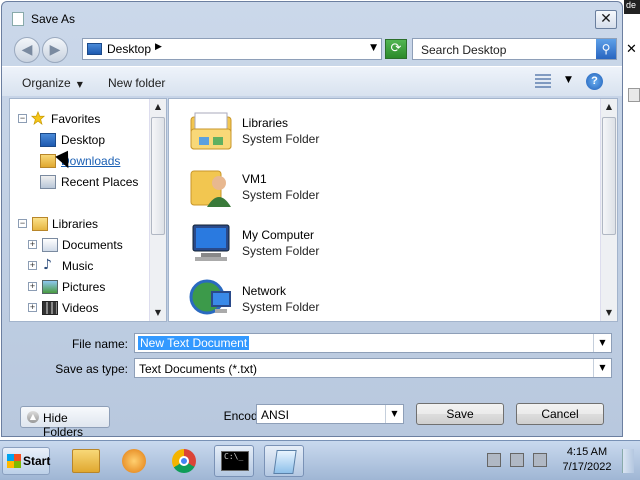 The height and width of the screenshot is (480, 640). I want to click on background-window, so click(630, 220).